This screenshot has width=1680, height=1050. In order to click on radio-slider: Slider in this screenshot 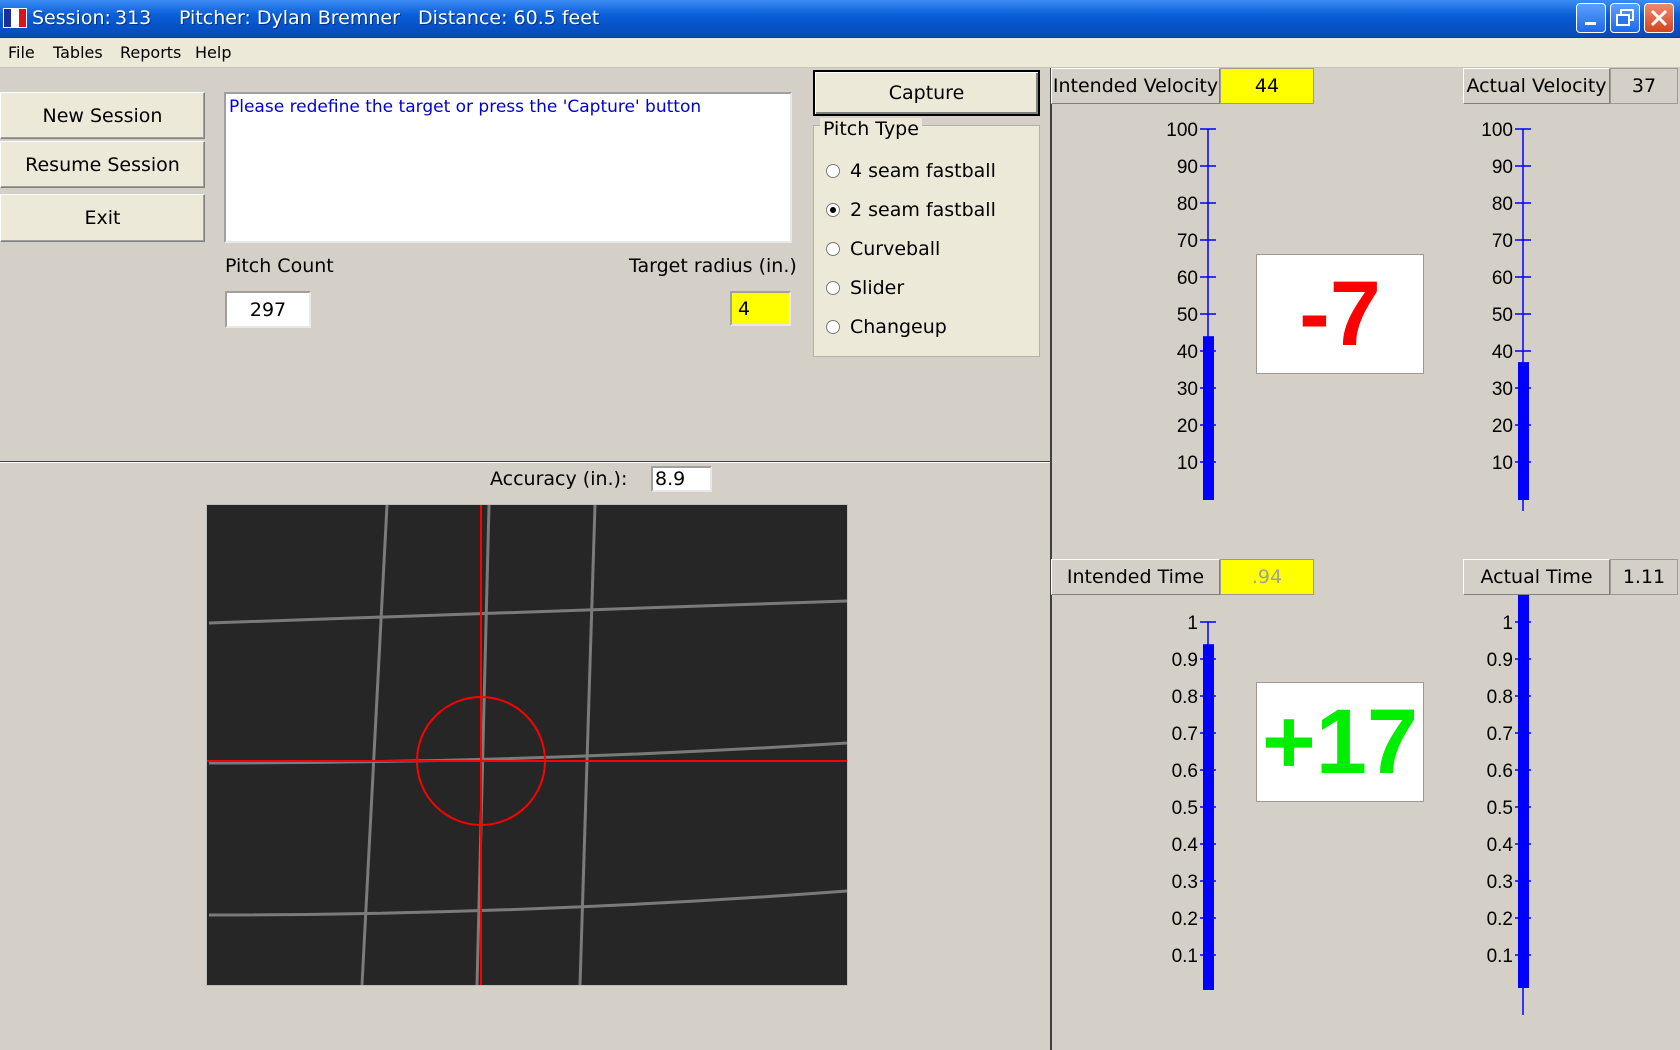, I will do `click(865, 288)`.